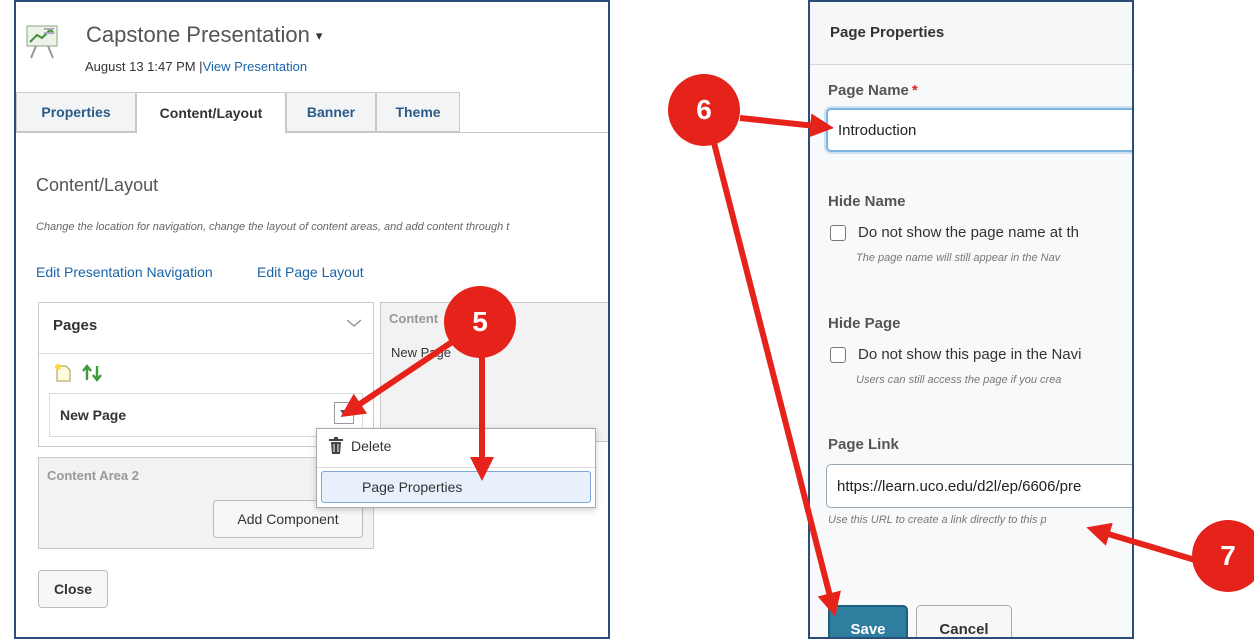 The image size is (1254, 639). I want to click on content-area-page: New Page, so click(421, 352).